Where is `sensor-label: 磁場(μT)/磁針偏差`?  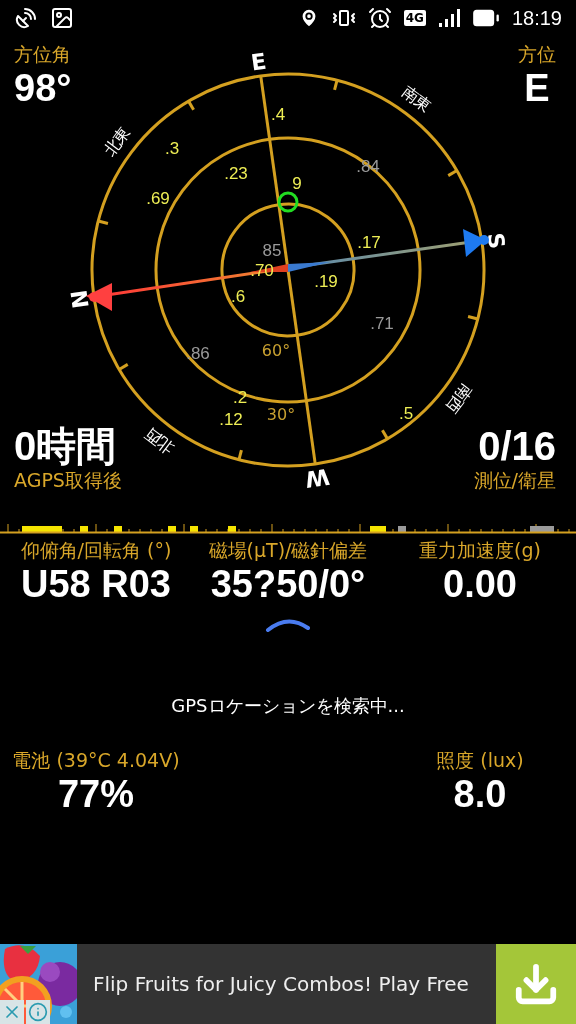 sensor-label: 磁場(μT)/磁針偏差 is located at coordinates (288, 550).